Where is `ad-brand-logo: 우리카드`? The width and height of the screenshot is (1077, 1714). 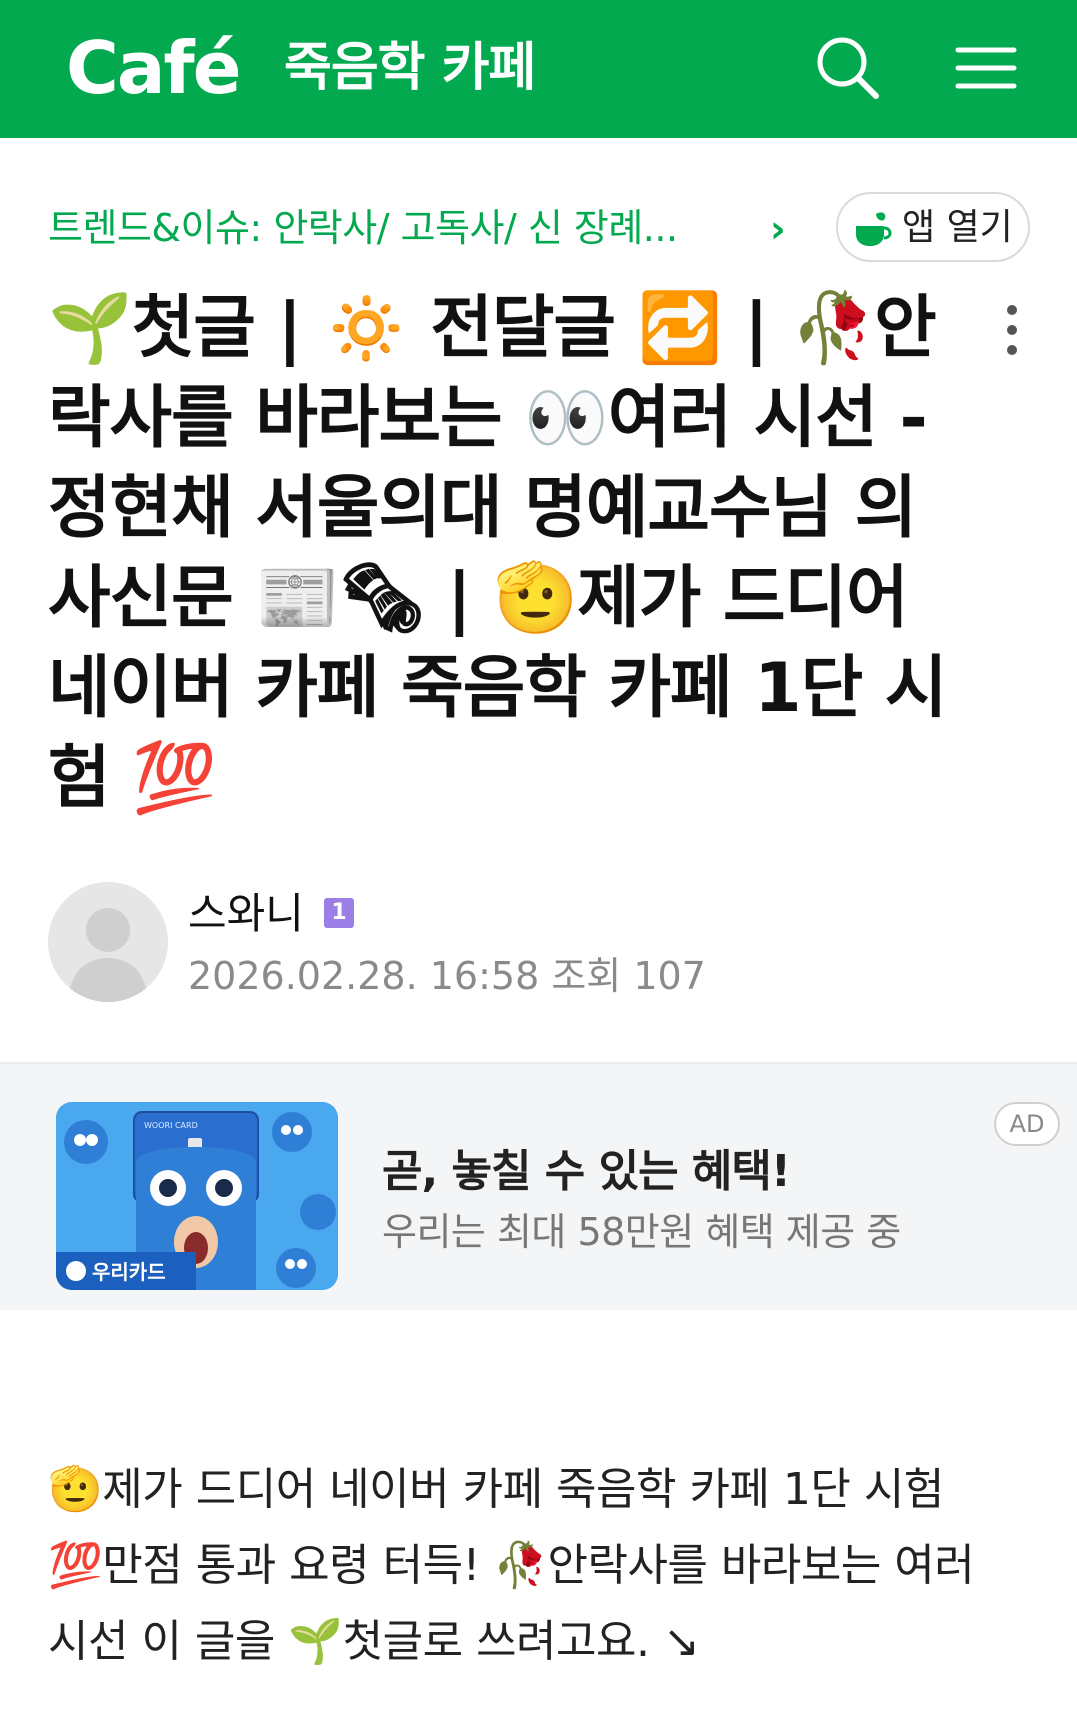
ad-brand-logo: 우리카드 is located at coordinates (129, 1272).